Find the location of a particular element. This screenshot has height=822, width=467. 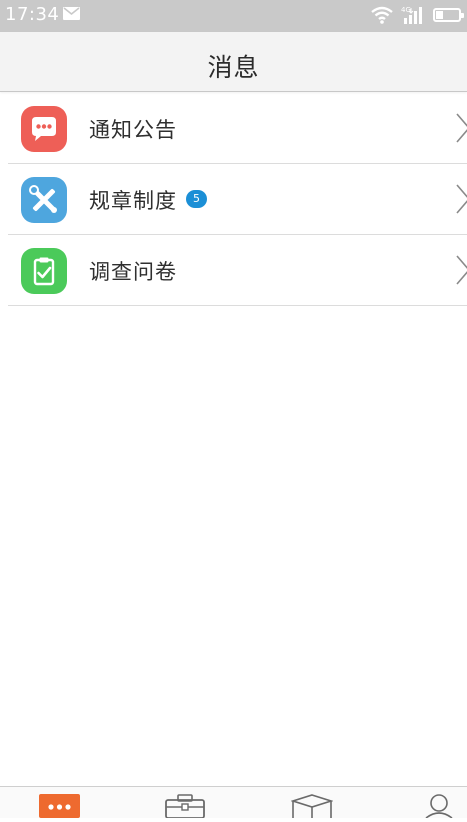

status-time: 17:34 is located at coordinates (32, 14).